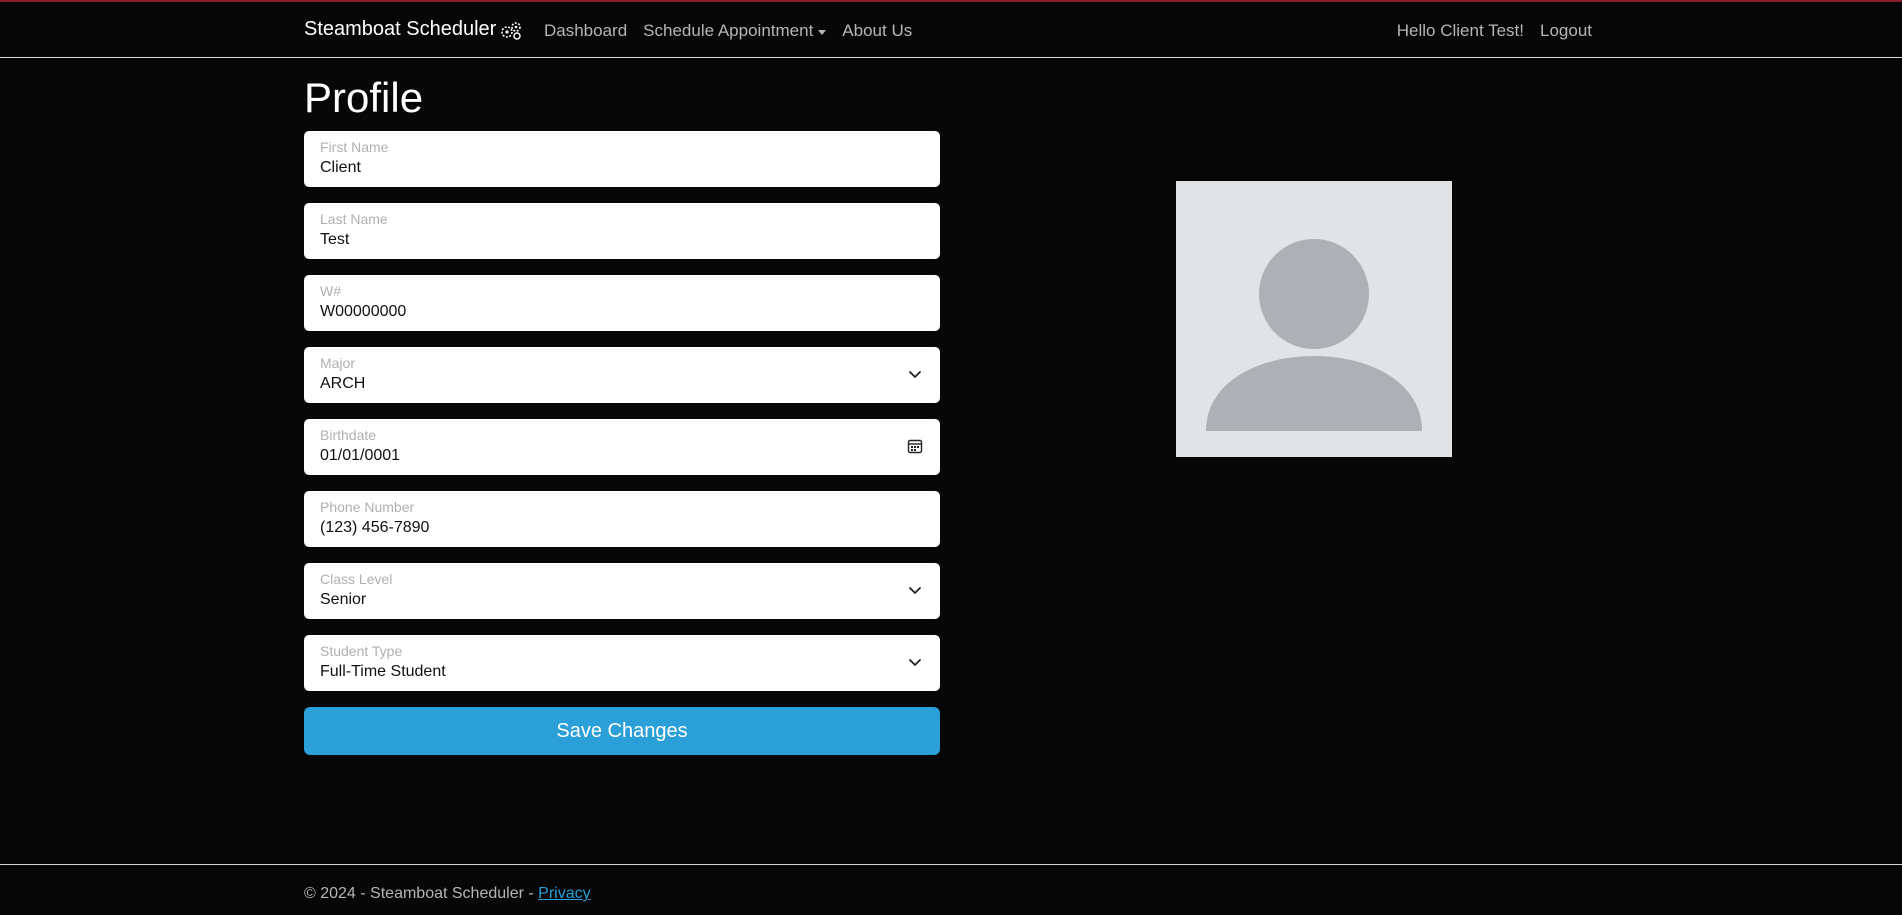 The width and height of the screenshot is (1902, 915). What do you see at coordinates (622, 312) in the screenshot?
I see `w-number-value: W00000000` at bounding box center [622, 312].